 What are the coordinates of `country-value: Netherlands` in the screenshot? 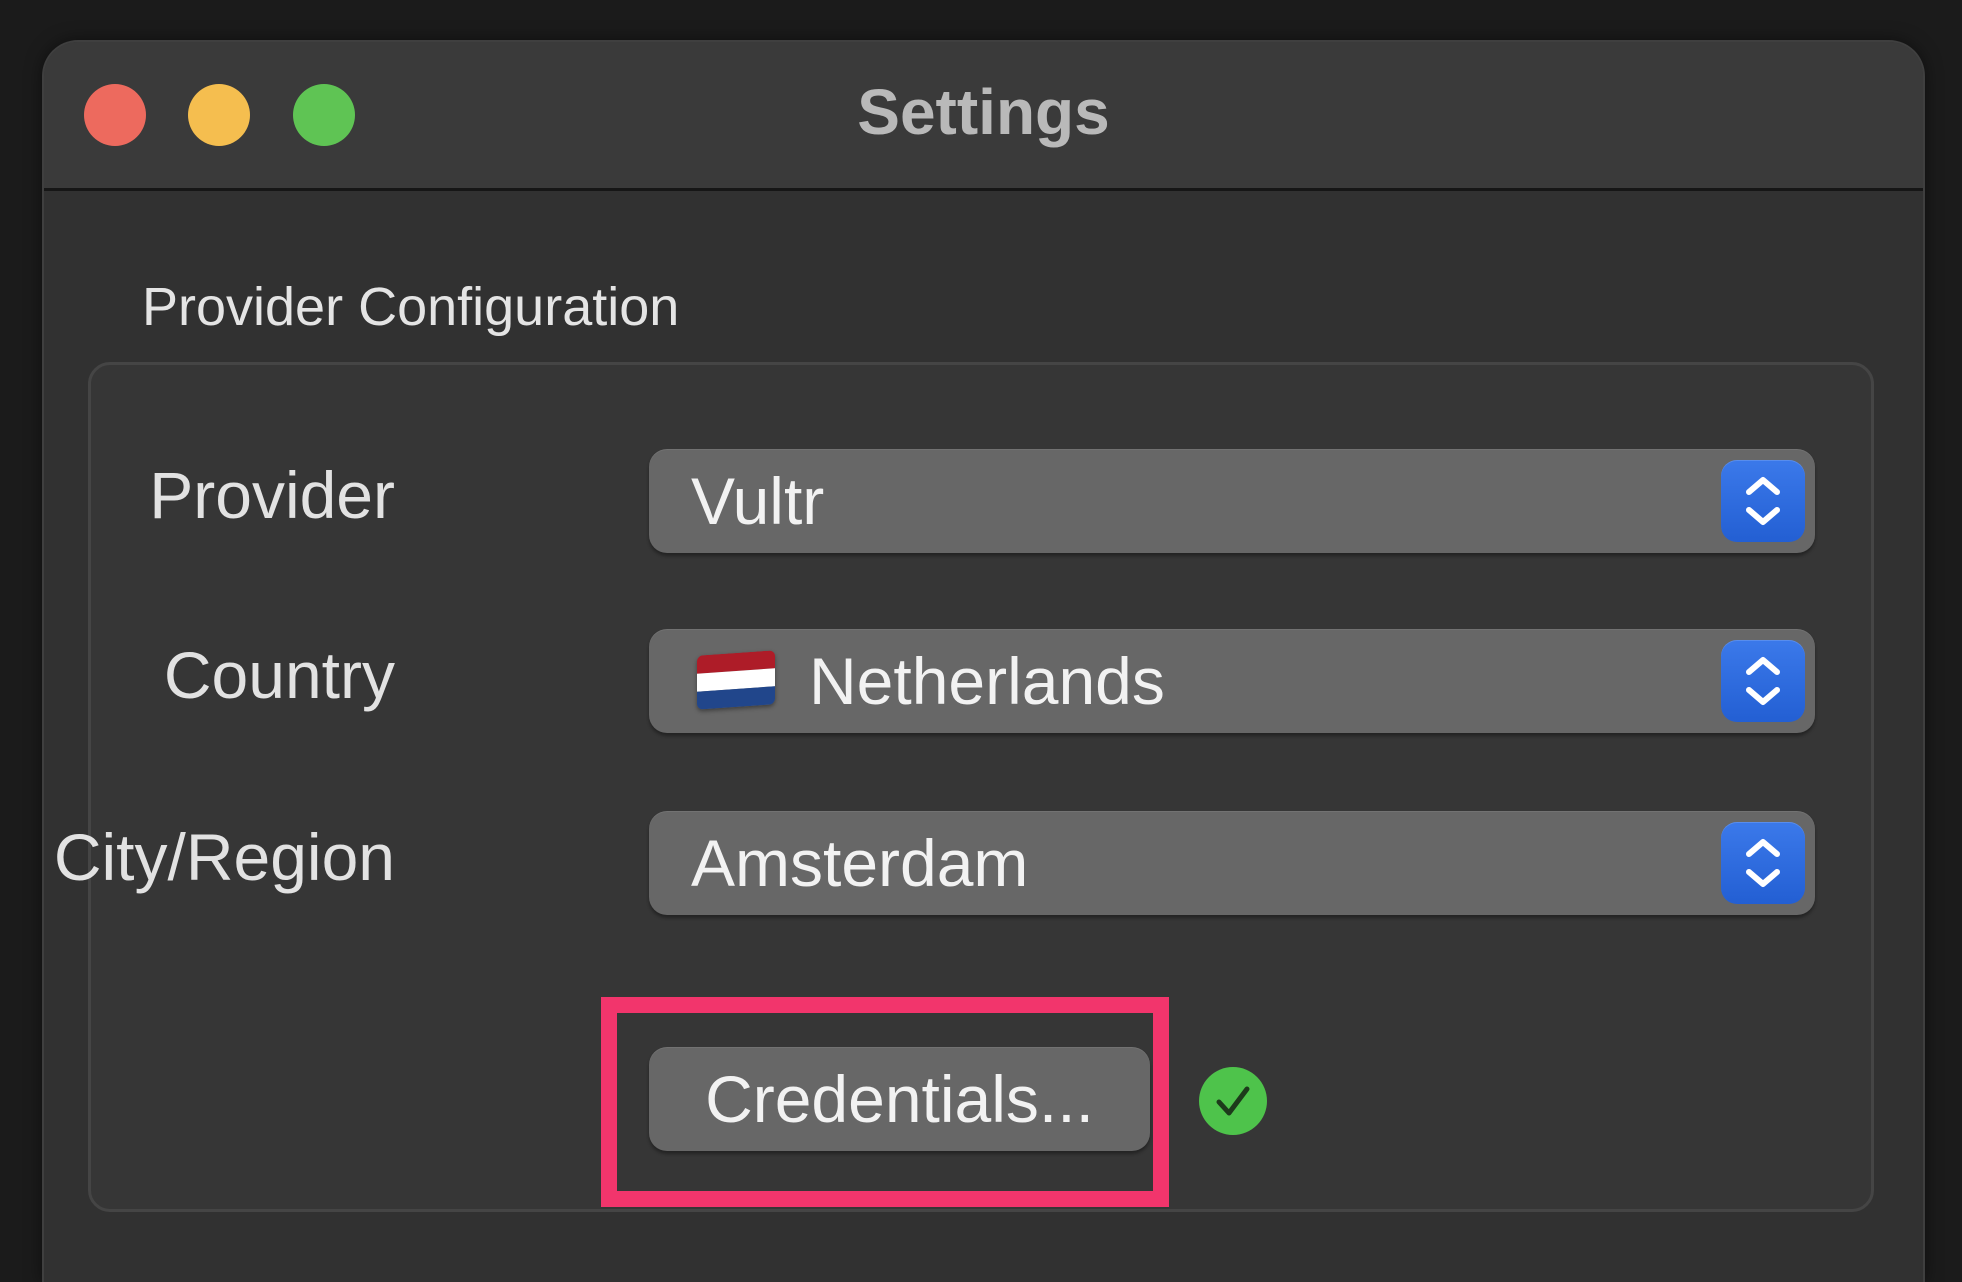 It's located at (987, 681).